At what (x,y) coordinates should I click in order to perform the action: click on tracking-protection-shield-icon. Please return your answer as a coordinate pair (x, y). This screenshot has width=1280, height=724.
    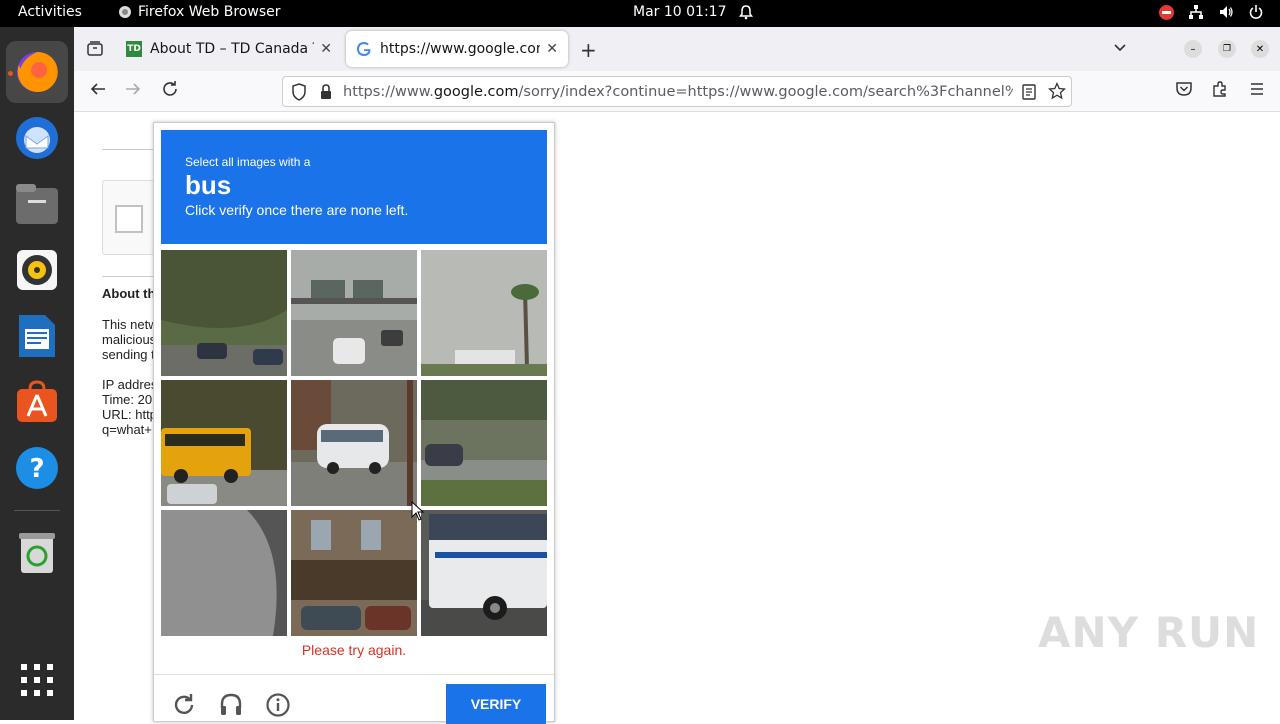
    Looking at the image, I should click on (299, 94).